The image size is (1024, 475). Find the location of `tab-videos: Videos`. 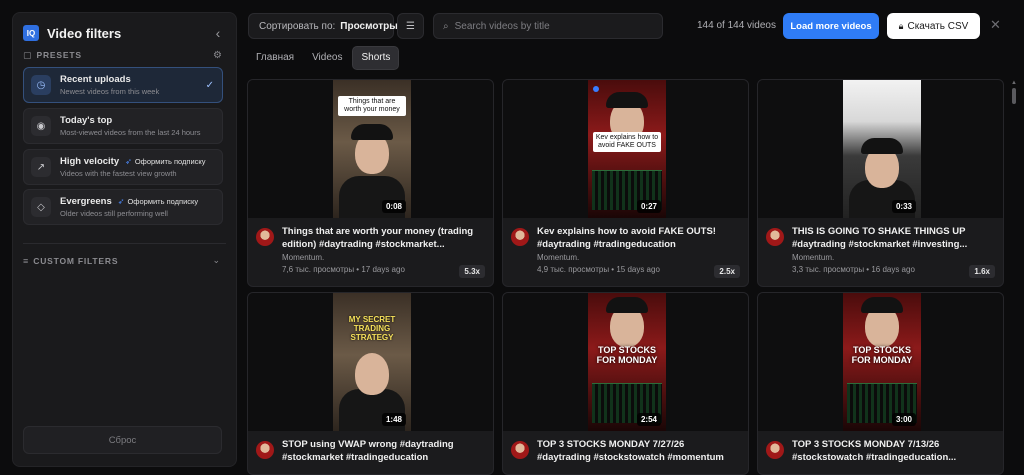

tab-videos: Videos is located at coordinates (327, 58).